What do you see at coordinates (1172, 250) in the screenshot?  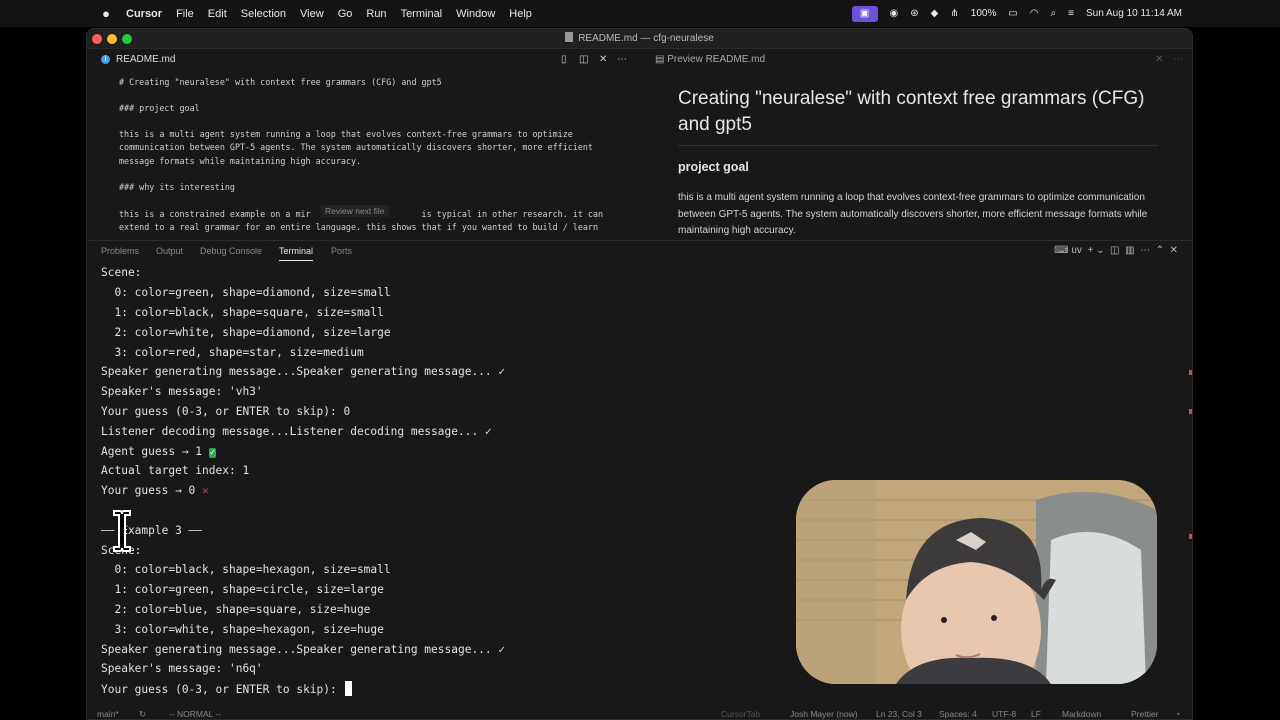 I see `close-panel-icon: ✕` at bounding box center [1172, 250].